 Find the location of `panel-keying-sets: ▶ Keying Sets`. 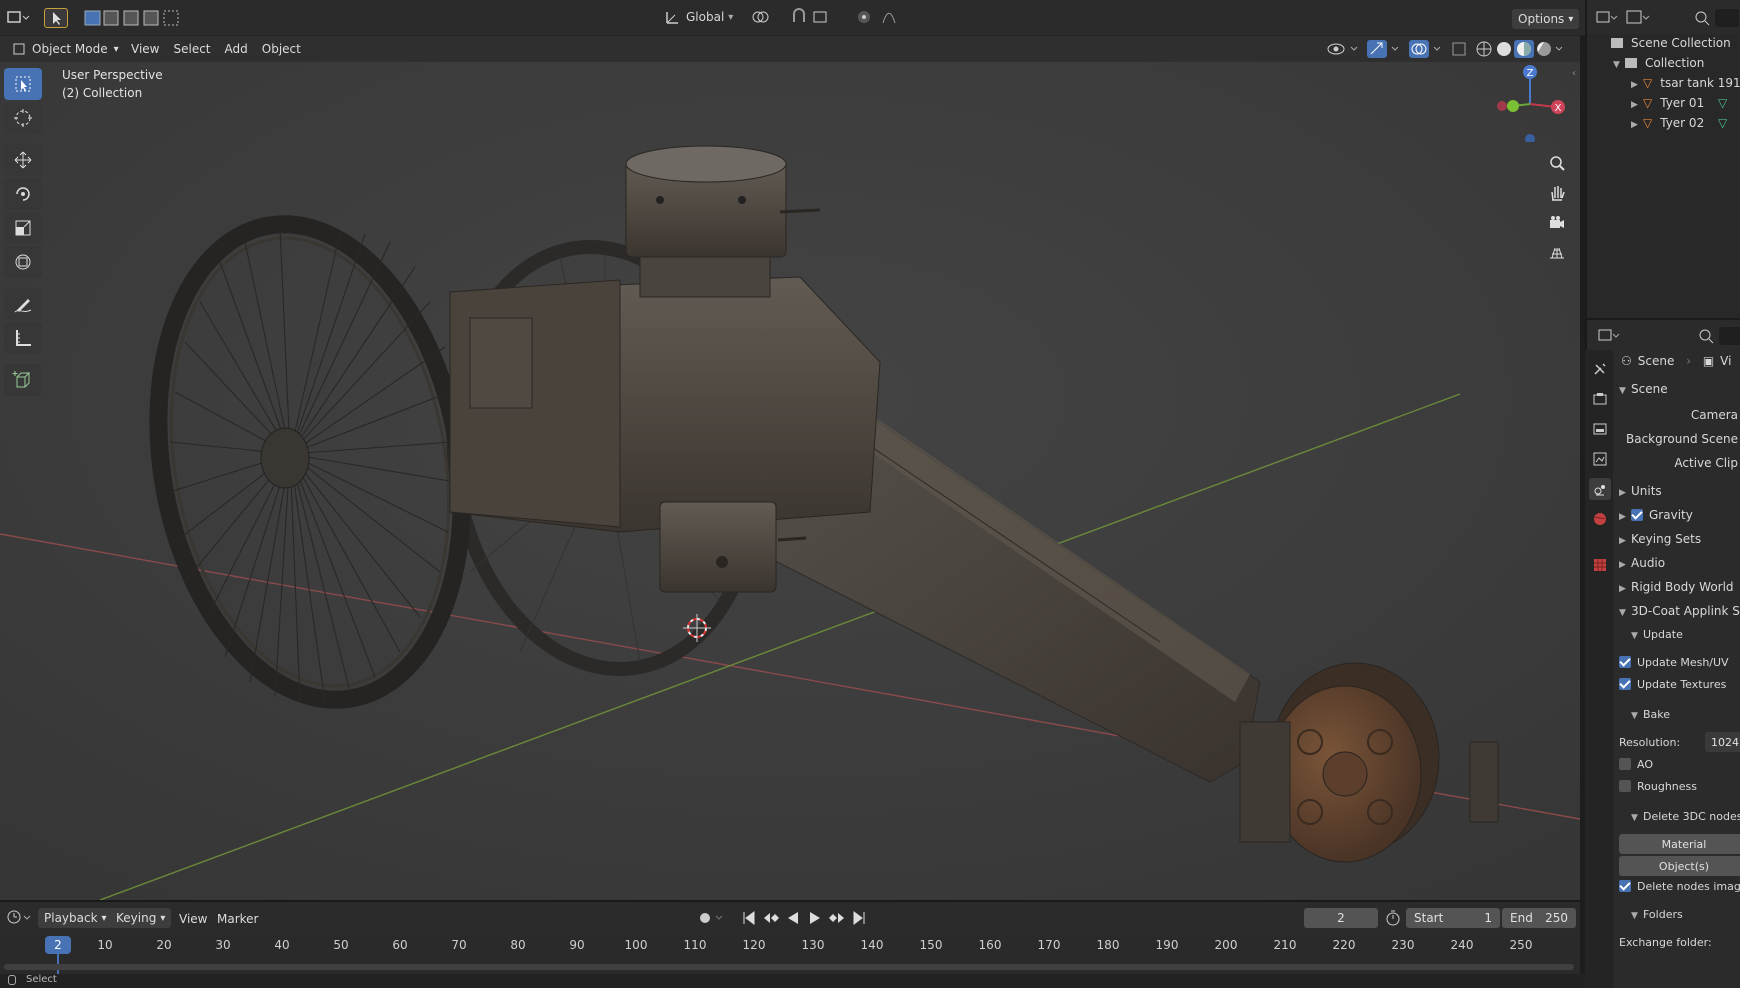

panel-keying-sets: ▶ Keying Sets is located at coordinates (1660, 539).